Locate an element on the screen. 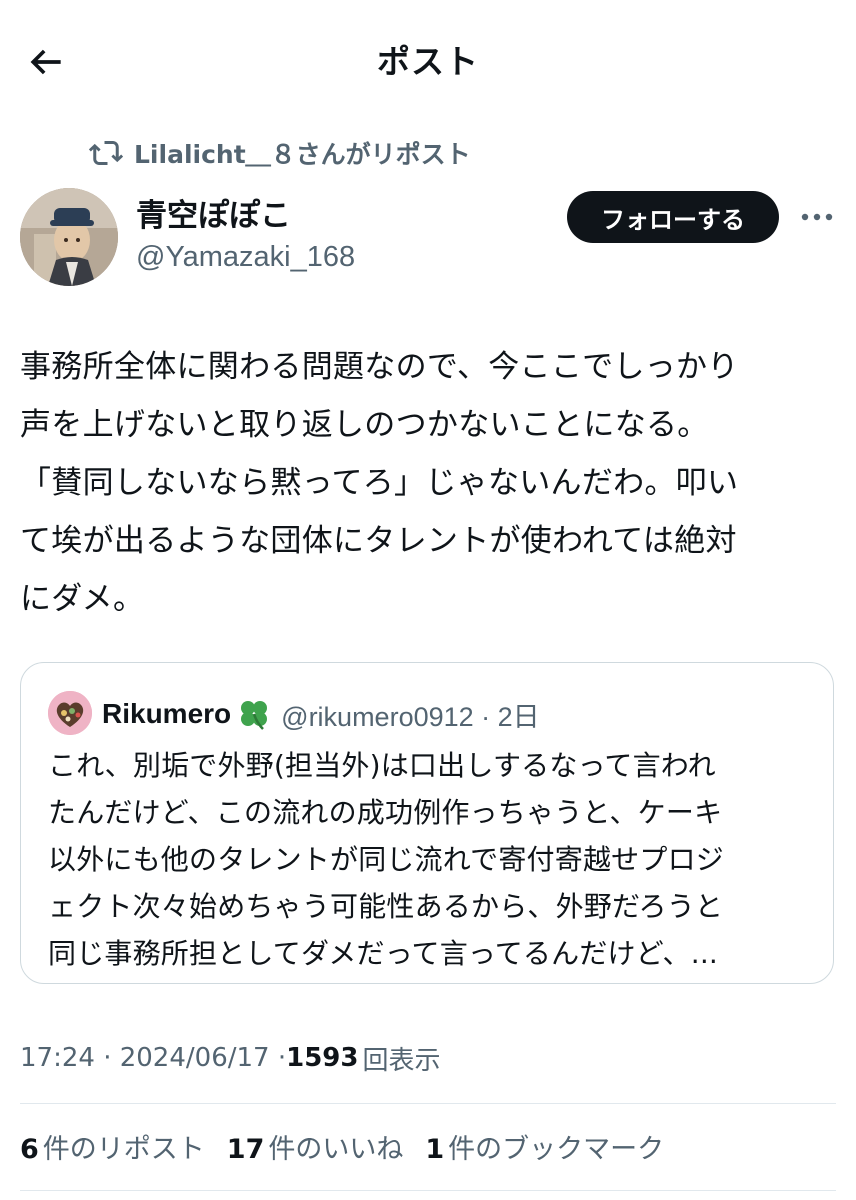 The image size is (856, 1200). reposts-stat: 6 件のリポスト is located at coordinates (112, 1146).